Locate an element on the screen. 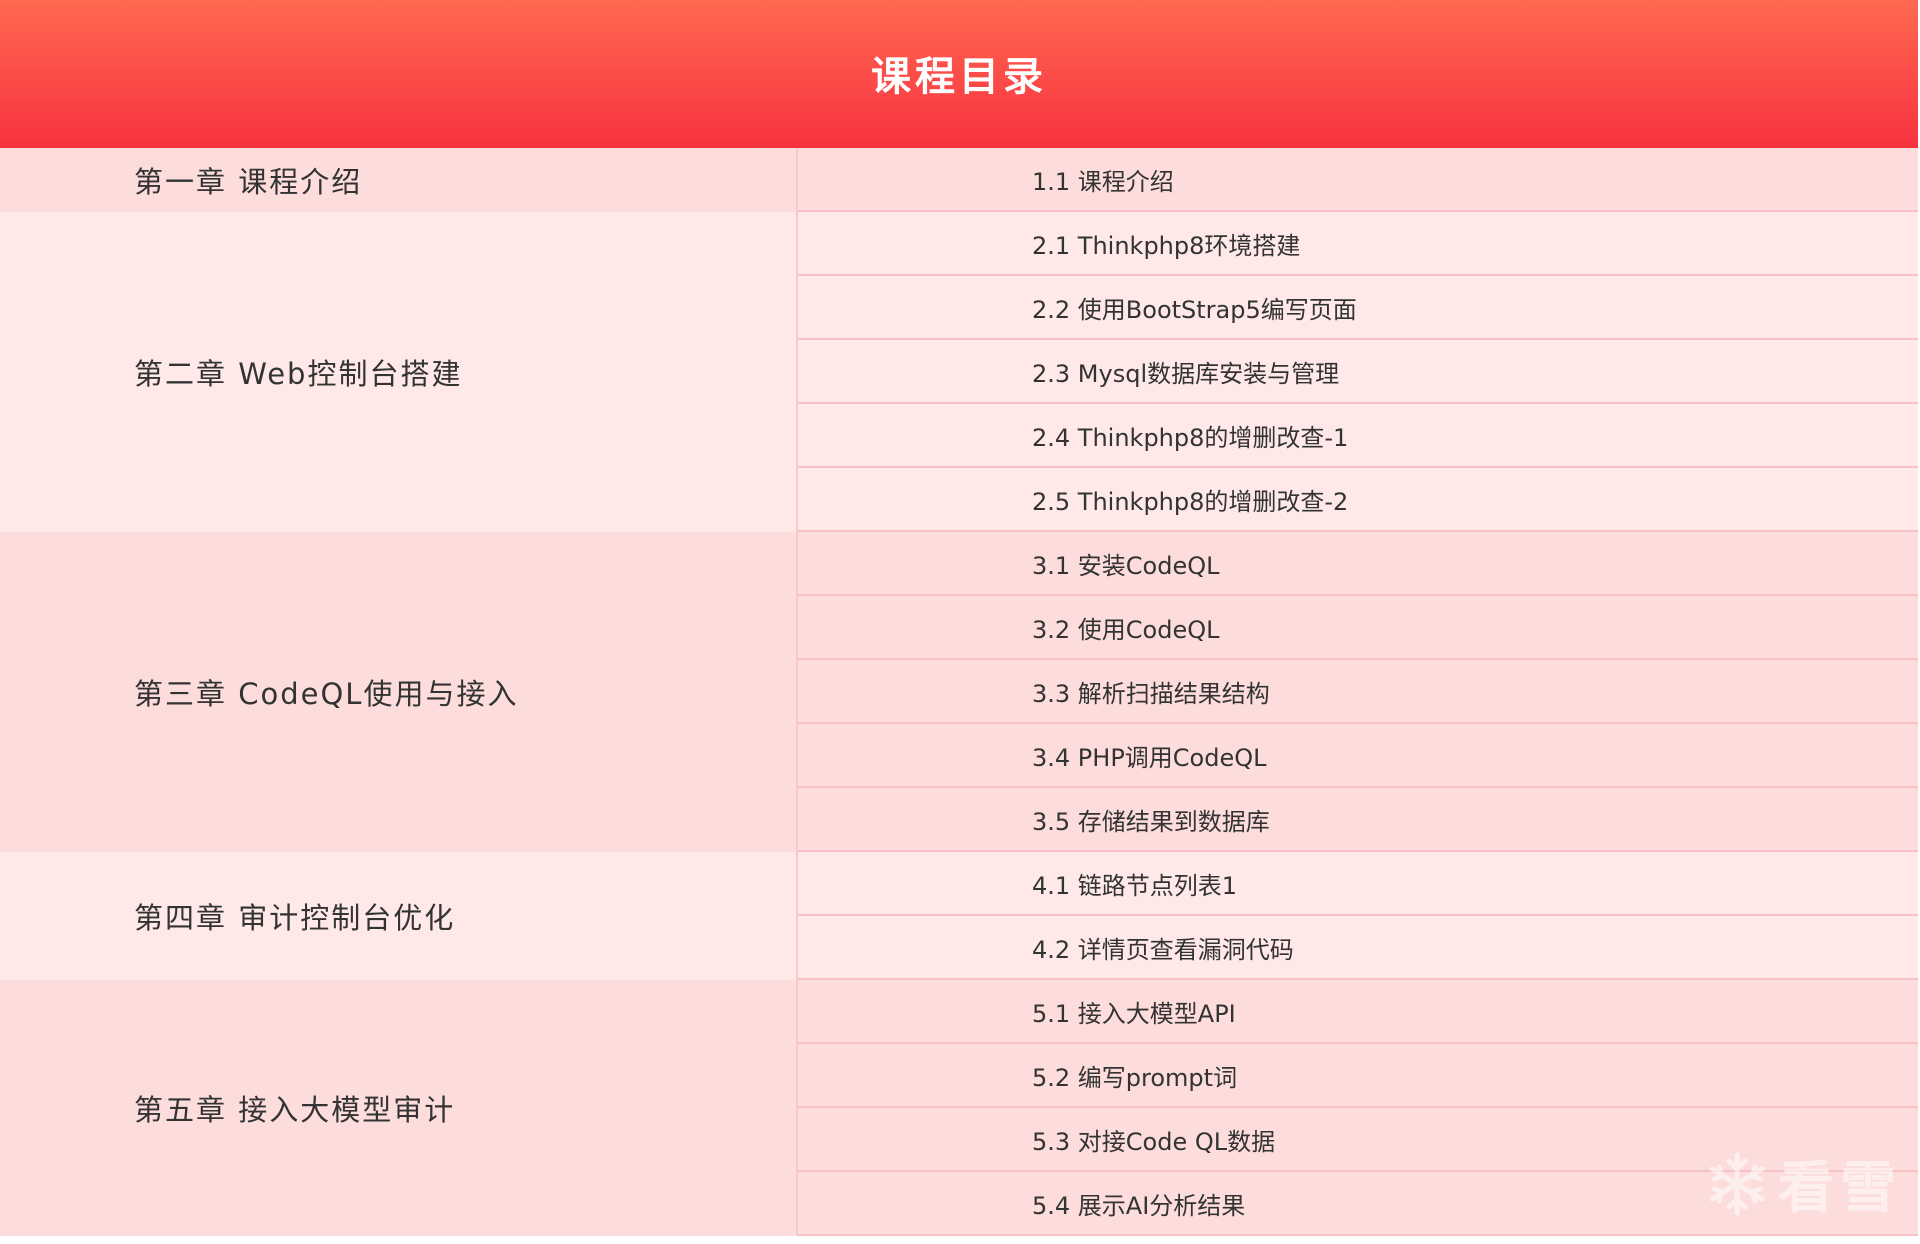 The width and height of the screenshot is (1920, 1244). section-item: 2.3 Mysql数据库安装与管理 is located at coordinates (1358, 372).